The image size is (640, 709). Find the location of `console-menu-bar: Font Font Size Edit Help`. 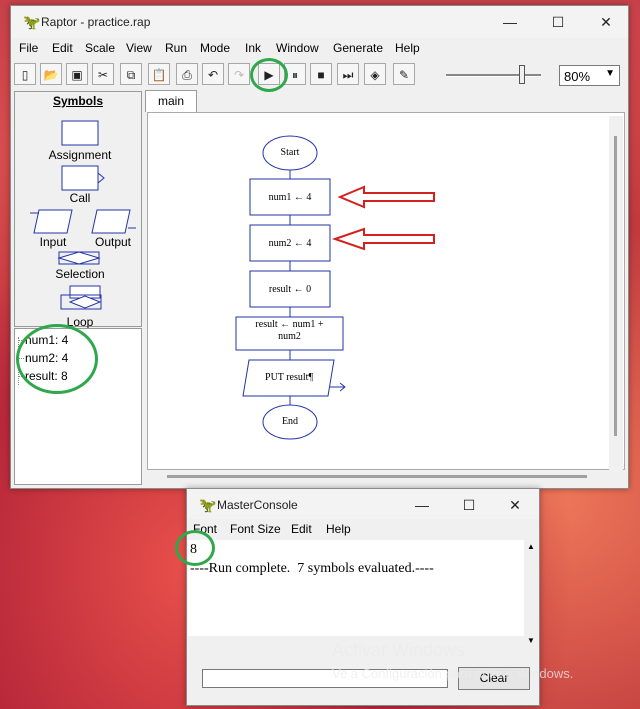

console-menu-bar: Font Font Size Edit Help is located at coordinates (363, 529).